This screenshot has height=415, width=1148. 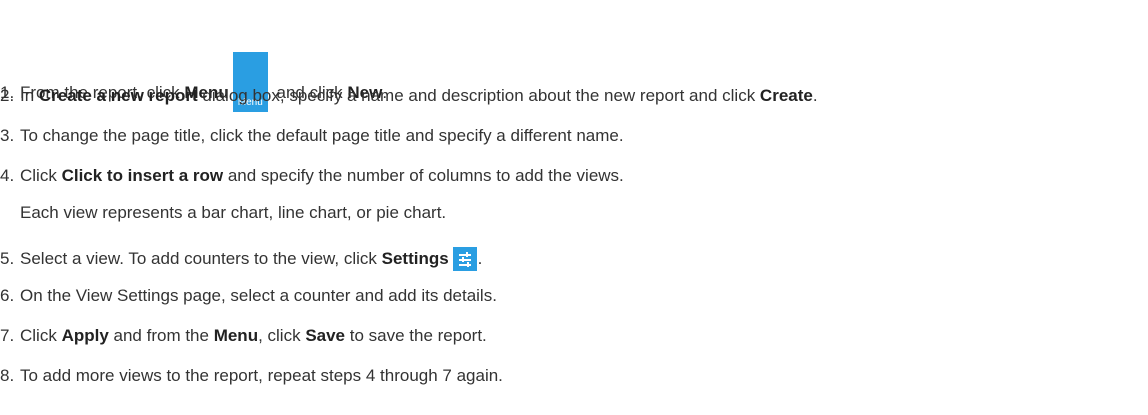 What do you see at coordinates (282, 335) in the screenshot?
I see `step-text: , click` at bounding box center [282, 335].